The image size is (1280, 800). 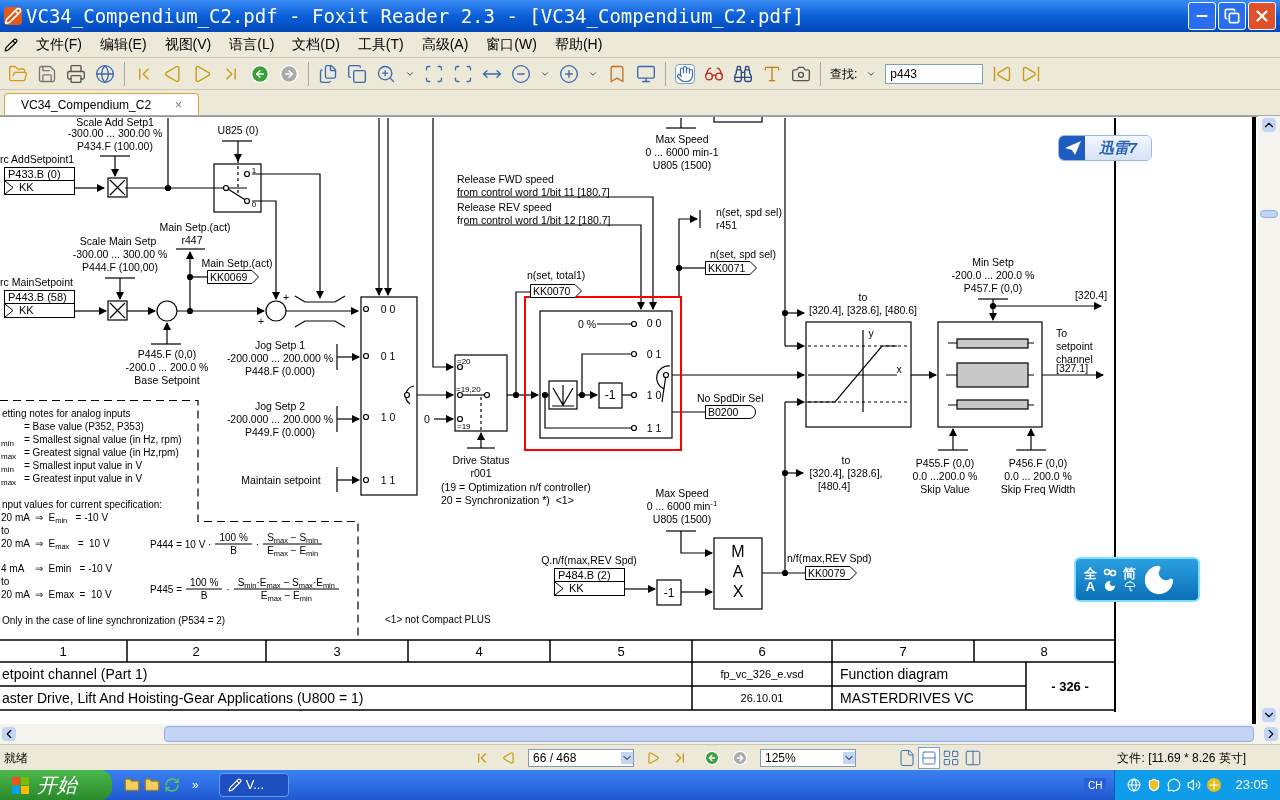 I want to click on diagram-label: P444.F (100,00), so click(x=120, y=267).